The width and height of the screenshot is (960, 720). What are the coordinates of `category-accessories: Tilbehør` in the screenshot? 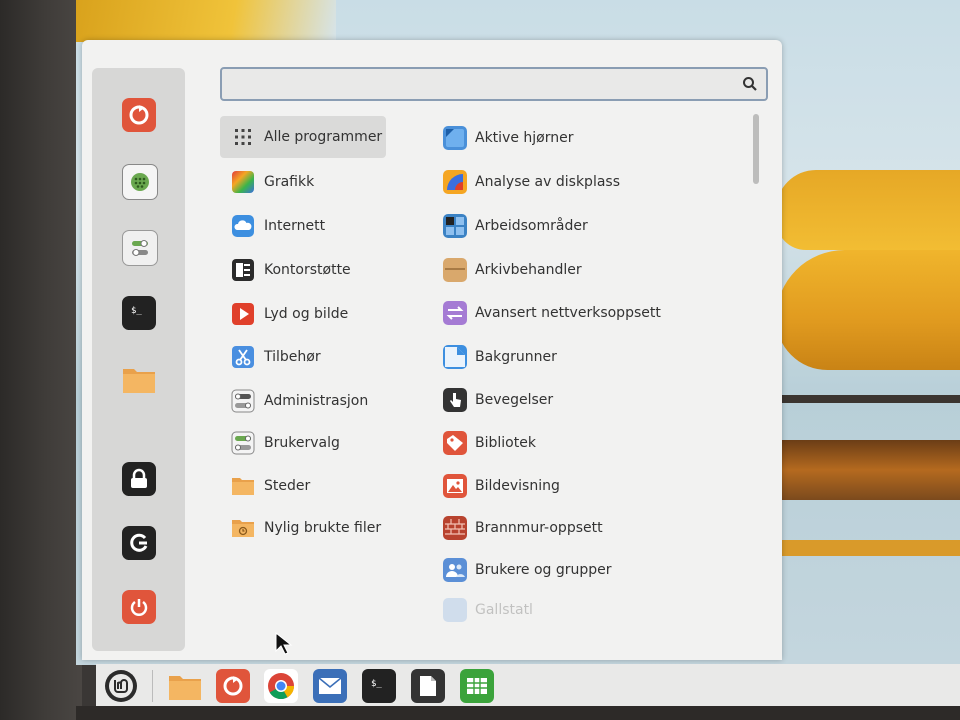 It's located at (303, 357).